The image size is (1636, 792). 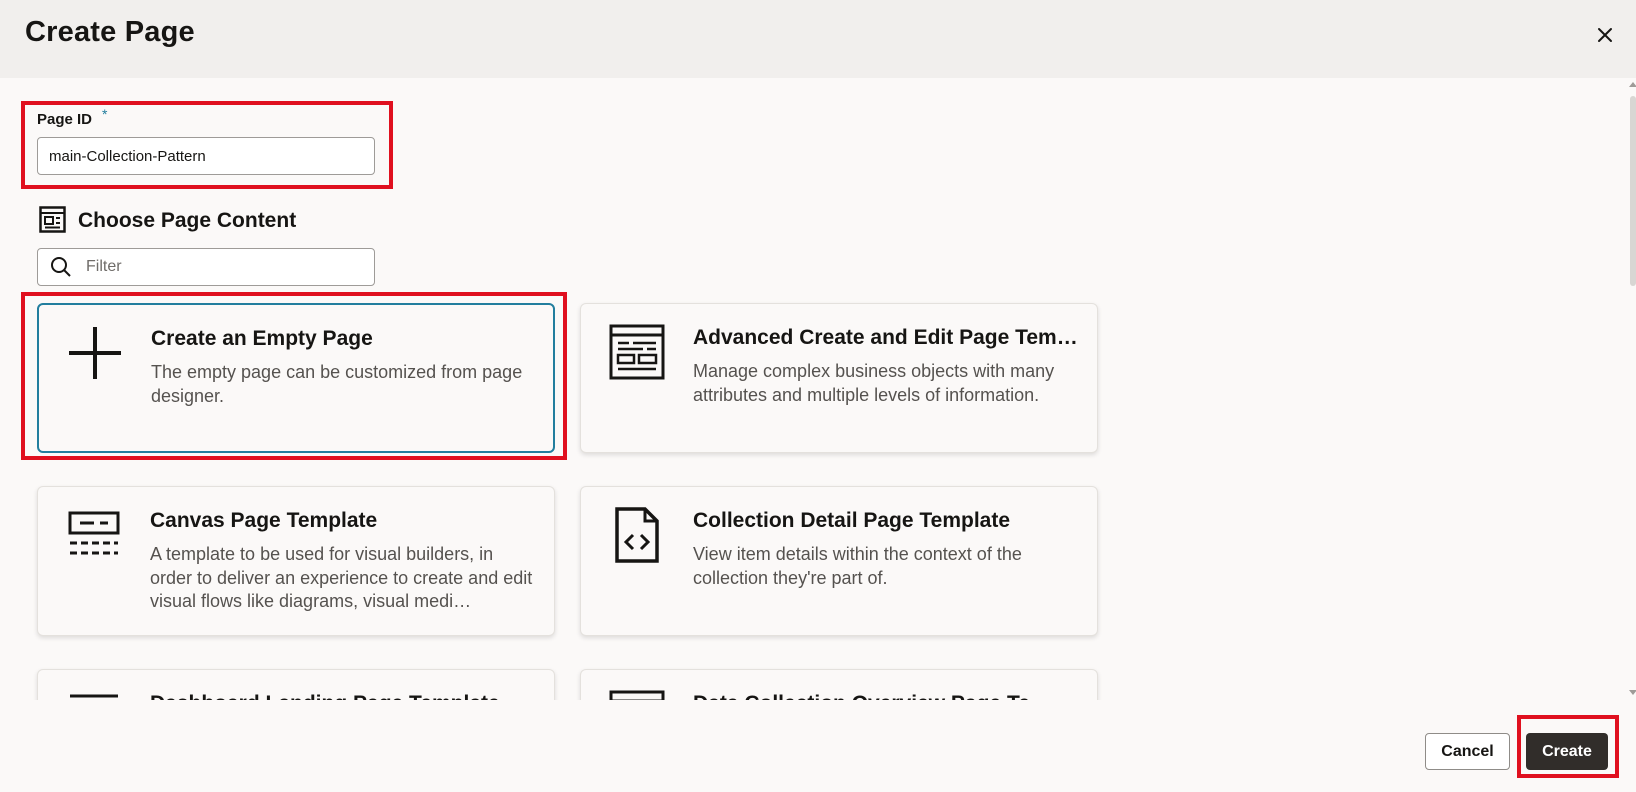 What do you see at coordinates (637, 352) in the screenshot?
I see `form-layout-icon` at bounding box center [637, 352].